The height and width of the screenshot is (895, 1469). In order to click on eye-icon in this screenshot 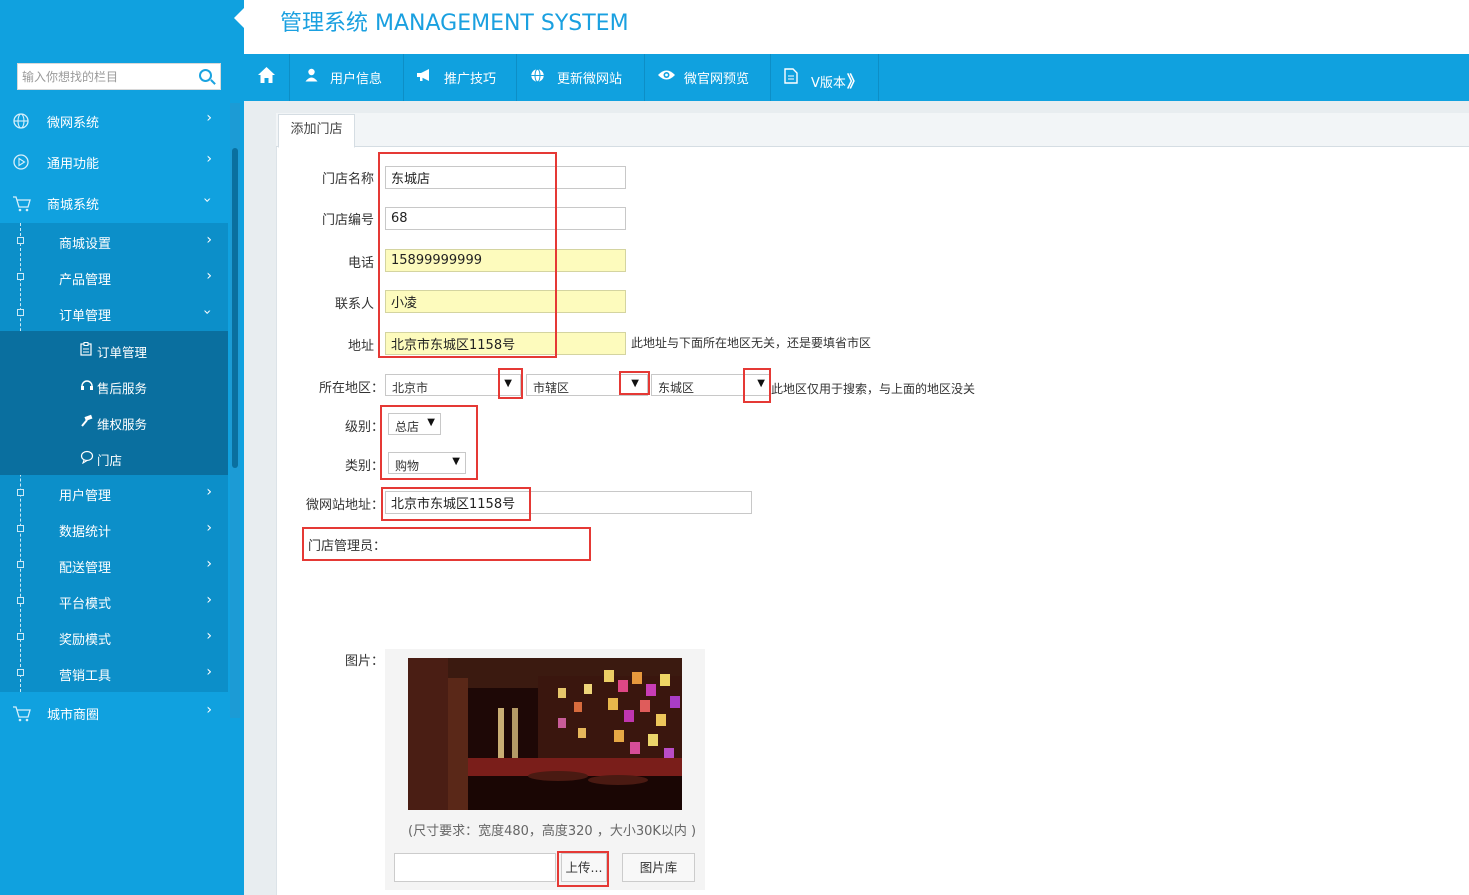, I will do `click(666, 77)`.